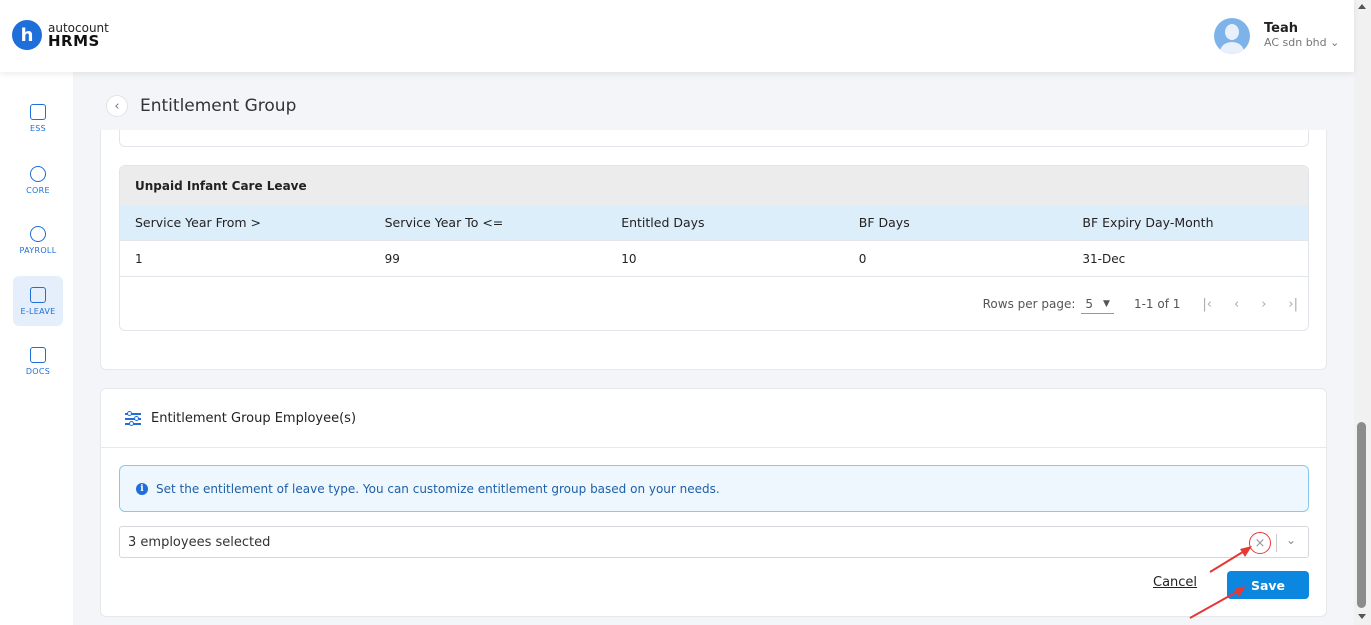  What do you see at coordinates (1361, 515) in the screenshot?
I see `scroll-thumb` at bounding box center [1361, 515].